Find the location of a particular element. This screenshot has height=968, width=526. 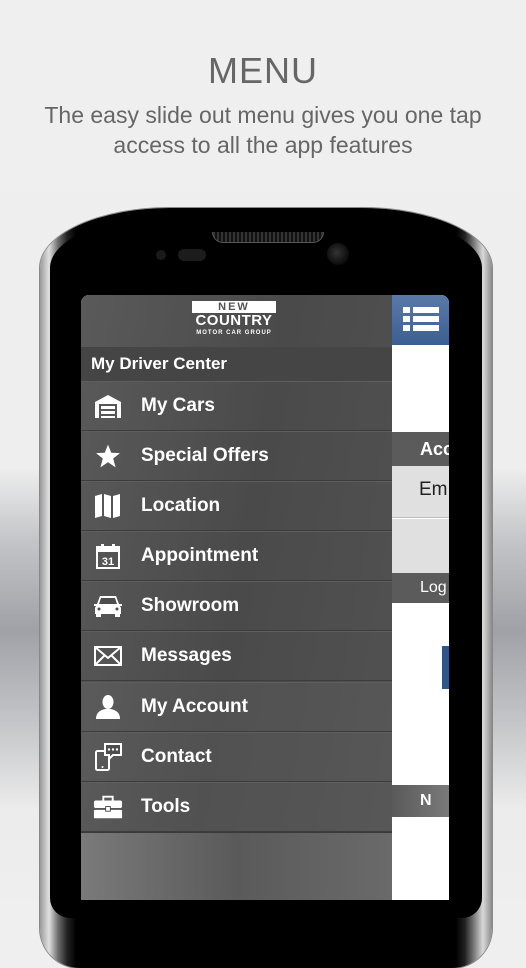

phone-chat-icon is located at coordinates (108, 757).